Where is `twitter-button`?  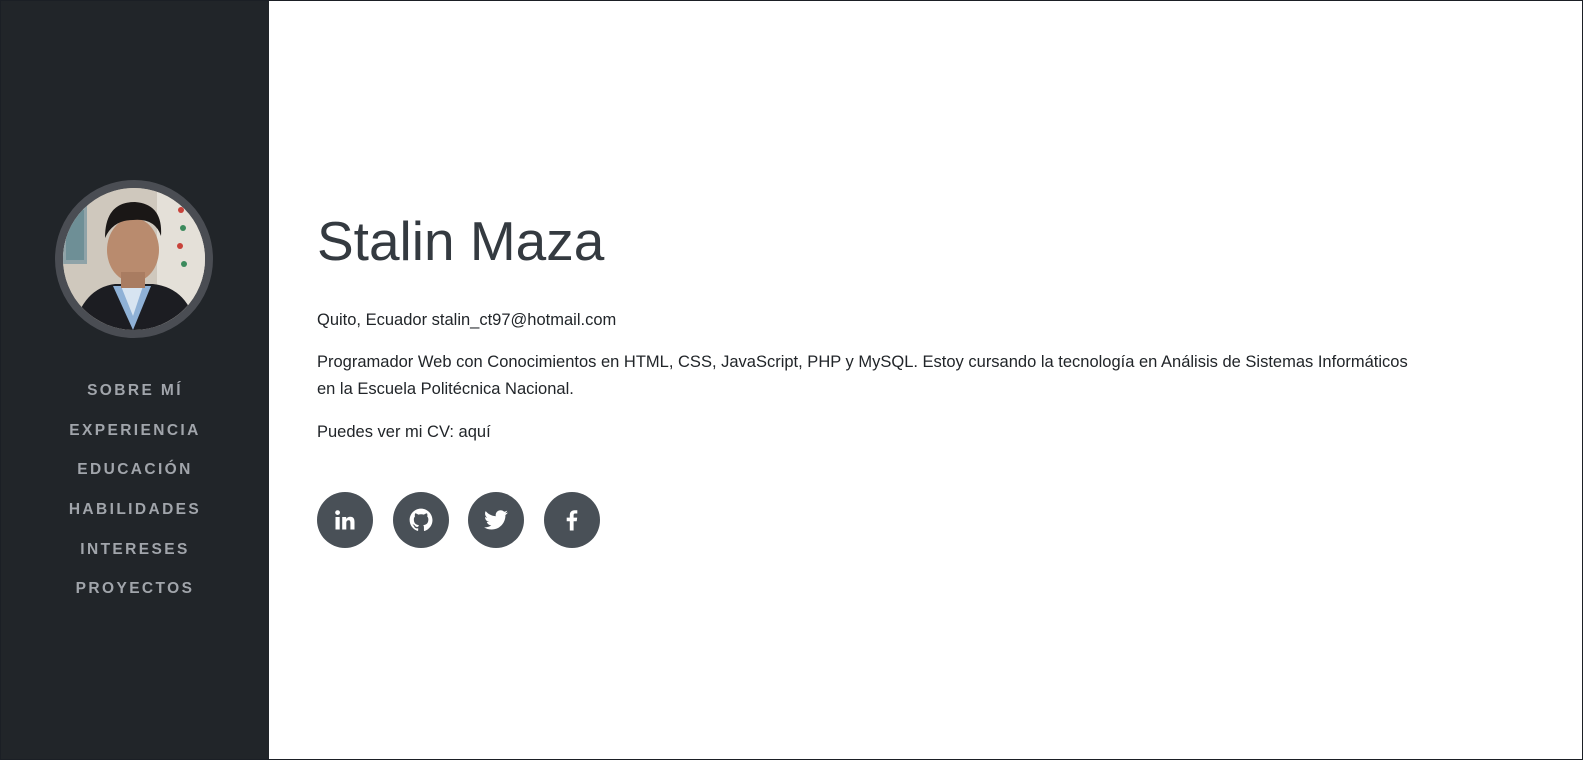
twitter-button is located at coordinates (496, 520).